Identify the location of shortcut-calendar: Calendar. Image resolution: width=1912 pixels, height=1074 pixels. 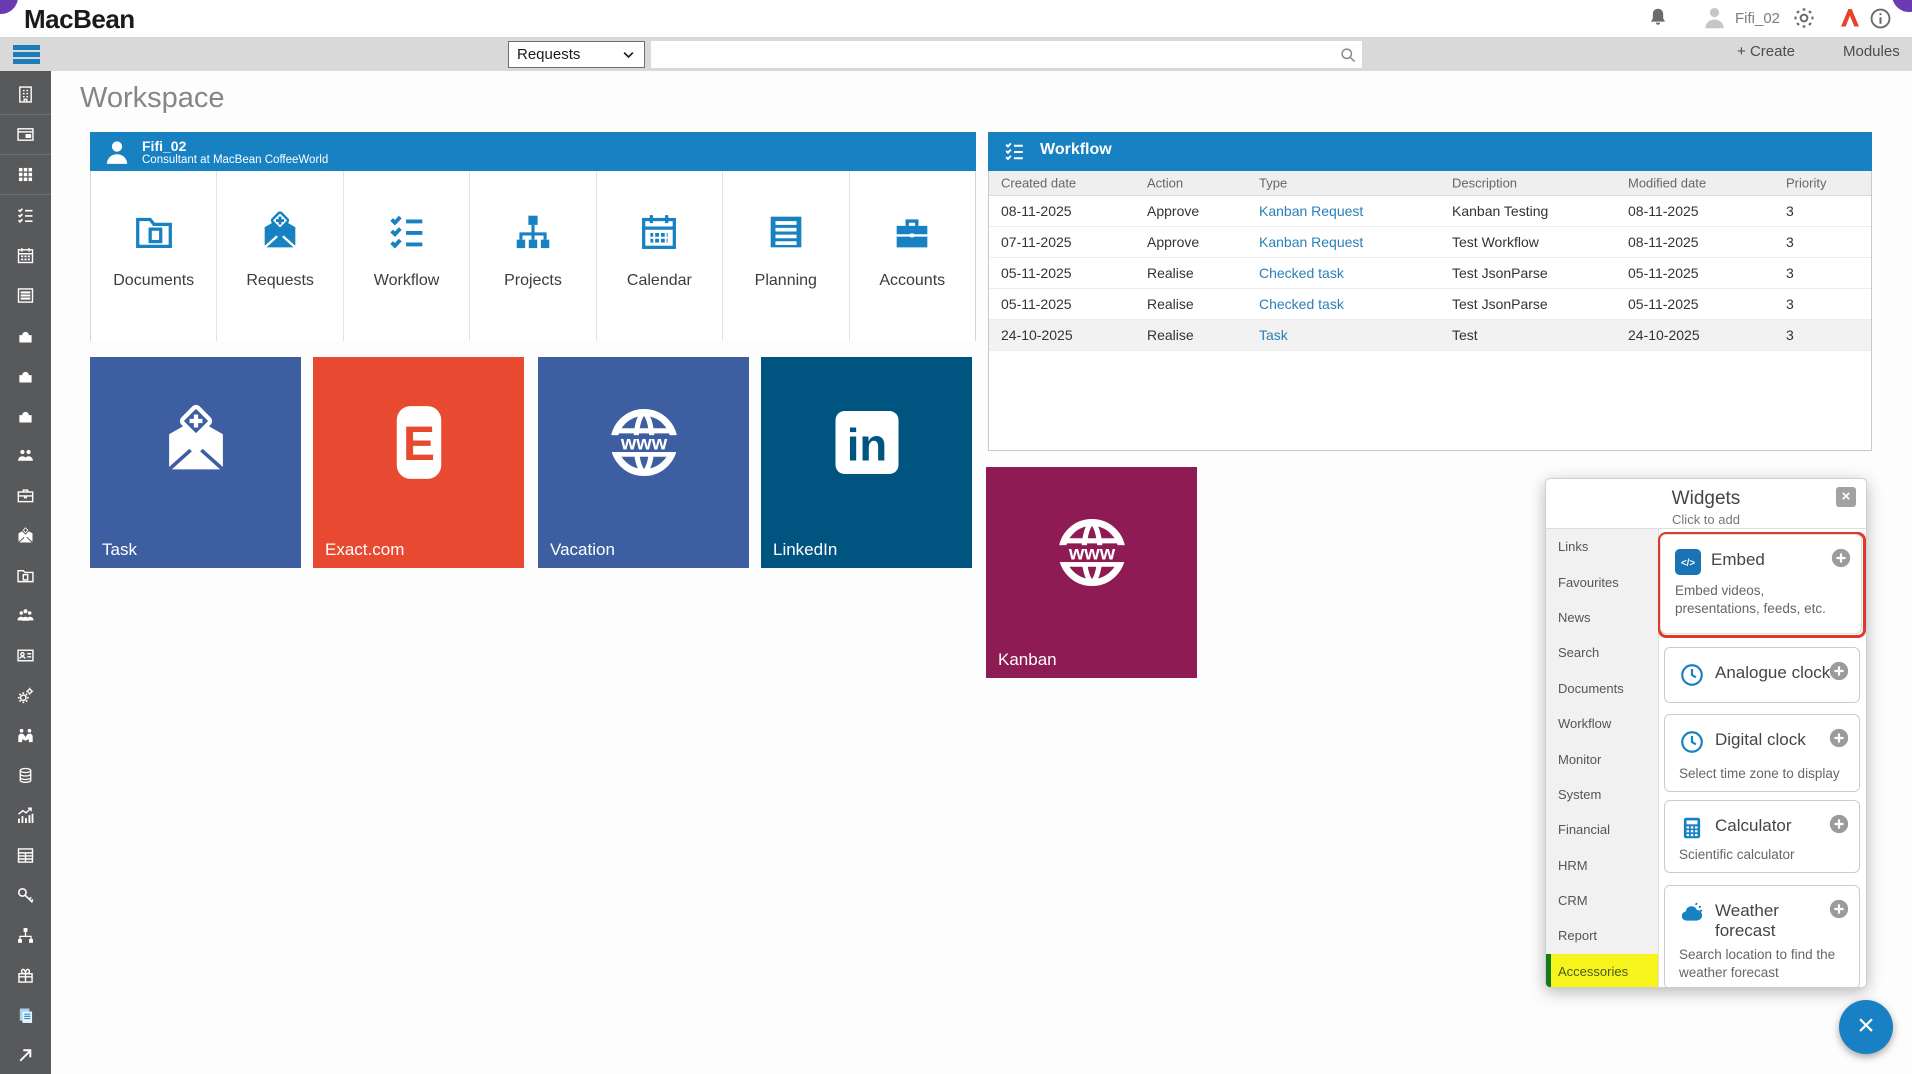
(660, 256).